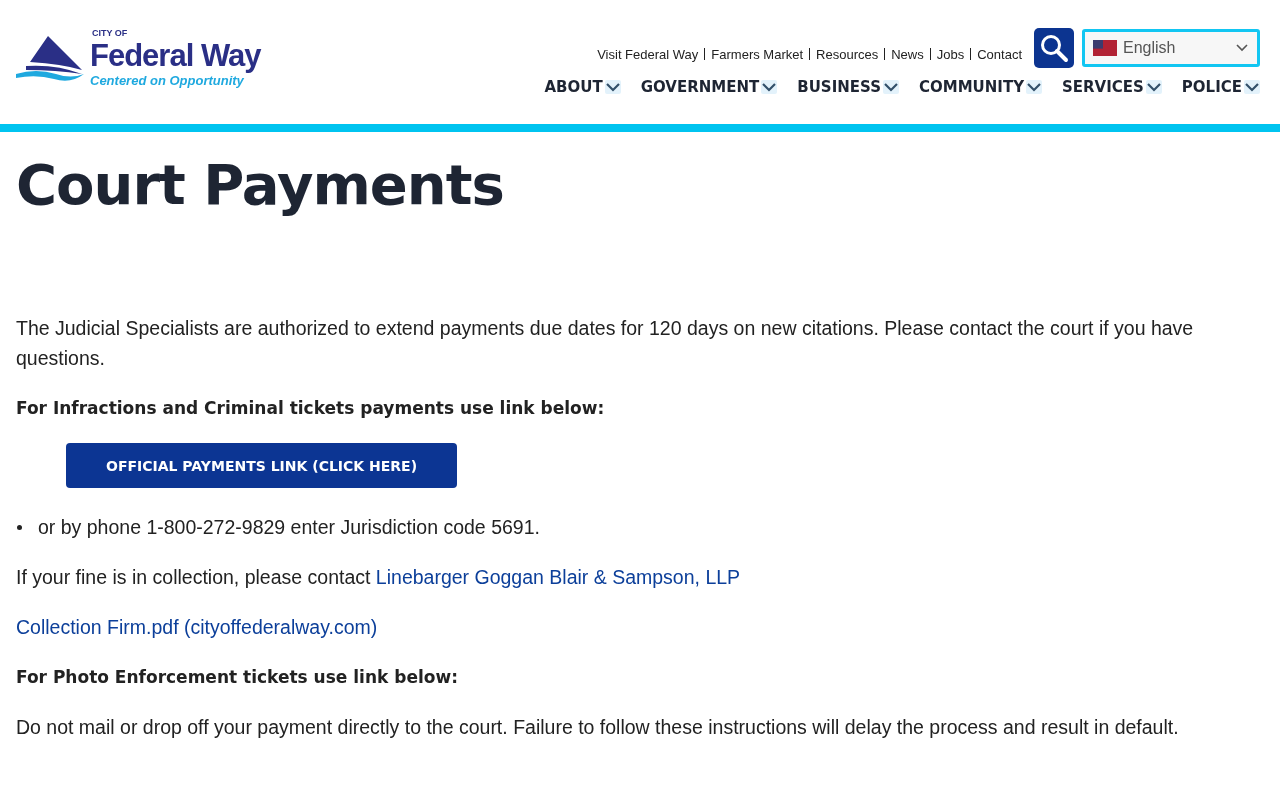 The image size is (1280, 800). Describe the element at coordinates (848, 87) in the screenshot. I see `nav-item: BUSINESS` at that location.